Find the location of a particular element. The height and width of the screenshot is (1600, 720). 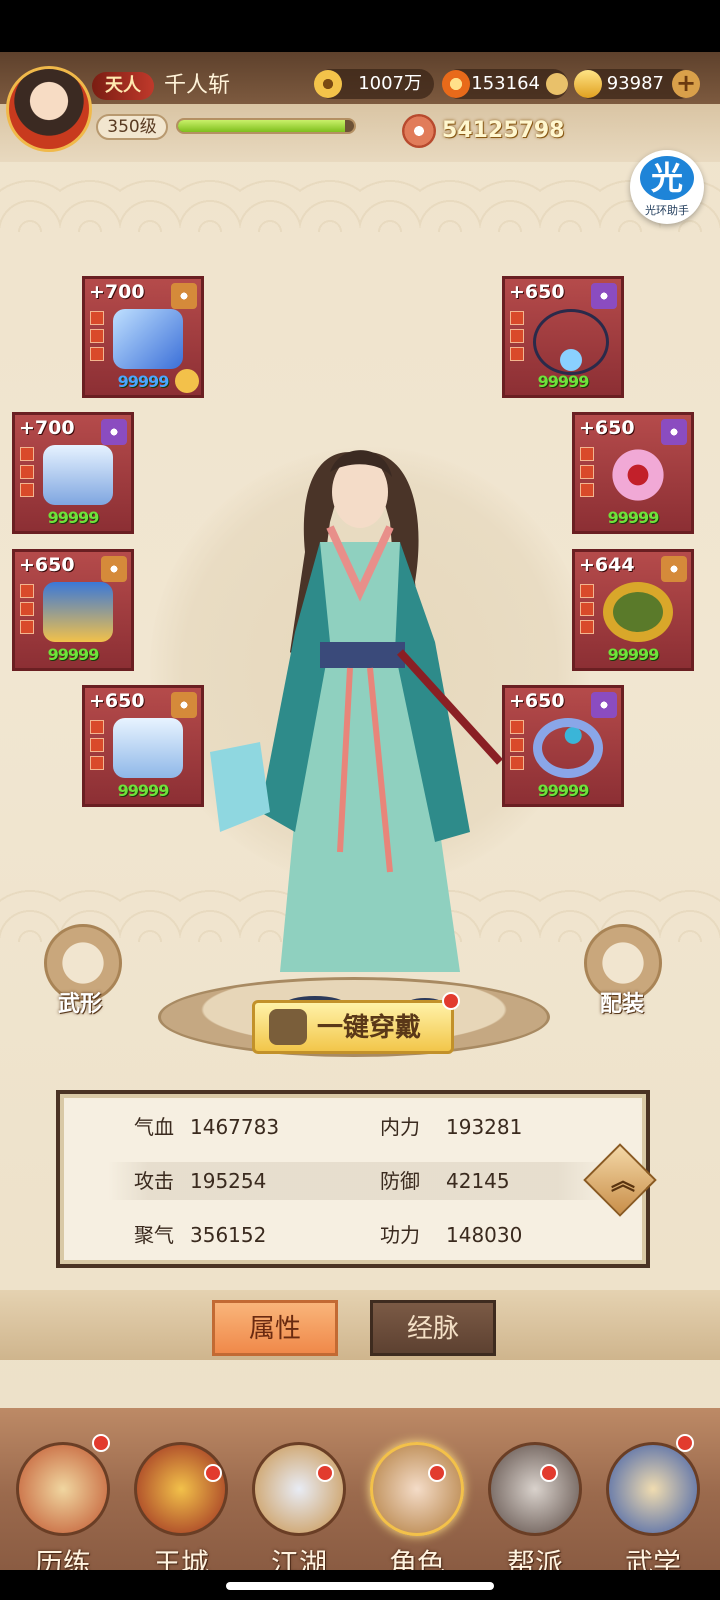

equip-all-button: 一键穿戴 is located at coordinates (353, 1027).